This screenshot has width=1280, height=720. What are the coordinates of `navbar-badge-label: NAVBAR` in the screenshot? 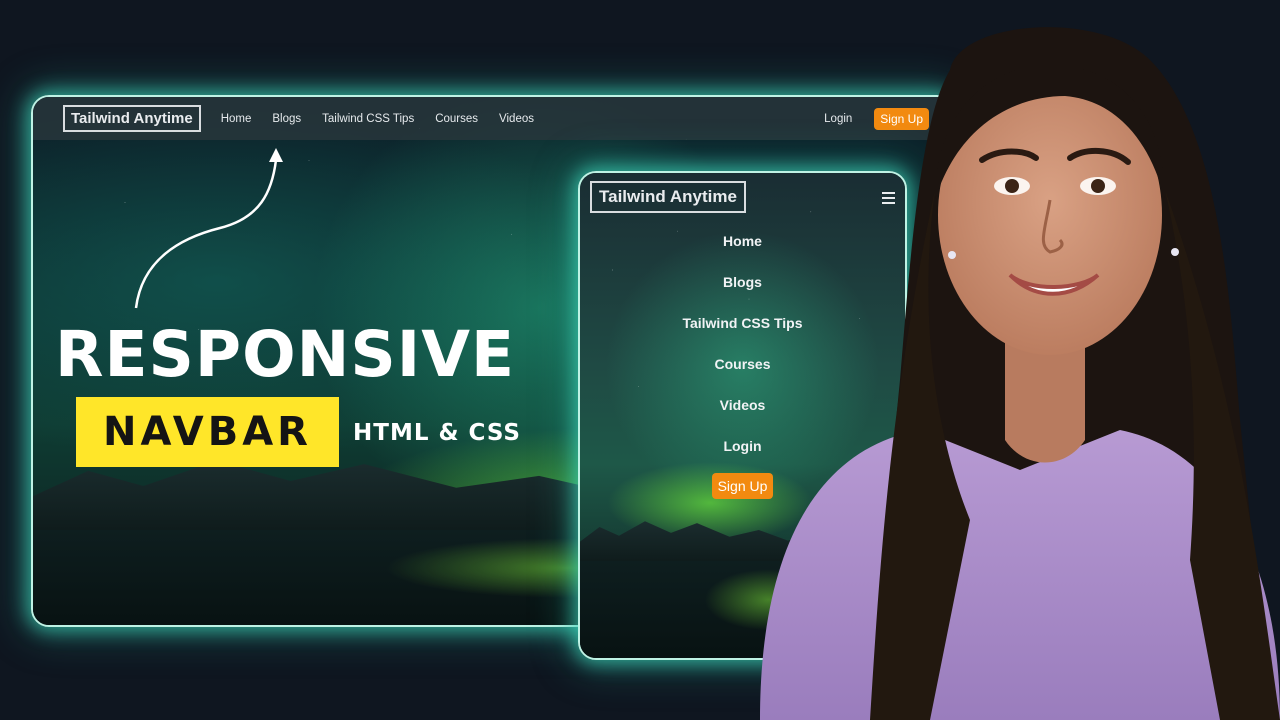 It's located at (207, 432).